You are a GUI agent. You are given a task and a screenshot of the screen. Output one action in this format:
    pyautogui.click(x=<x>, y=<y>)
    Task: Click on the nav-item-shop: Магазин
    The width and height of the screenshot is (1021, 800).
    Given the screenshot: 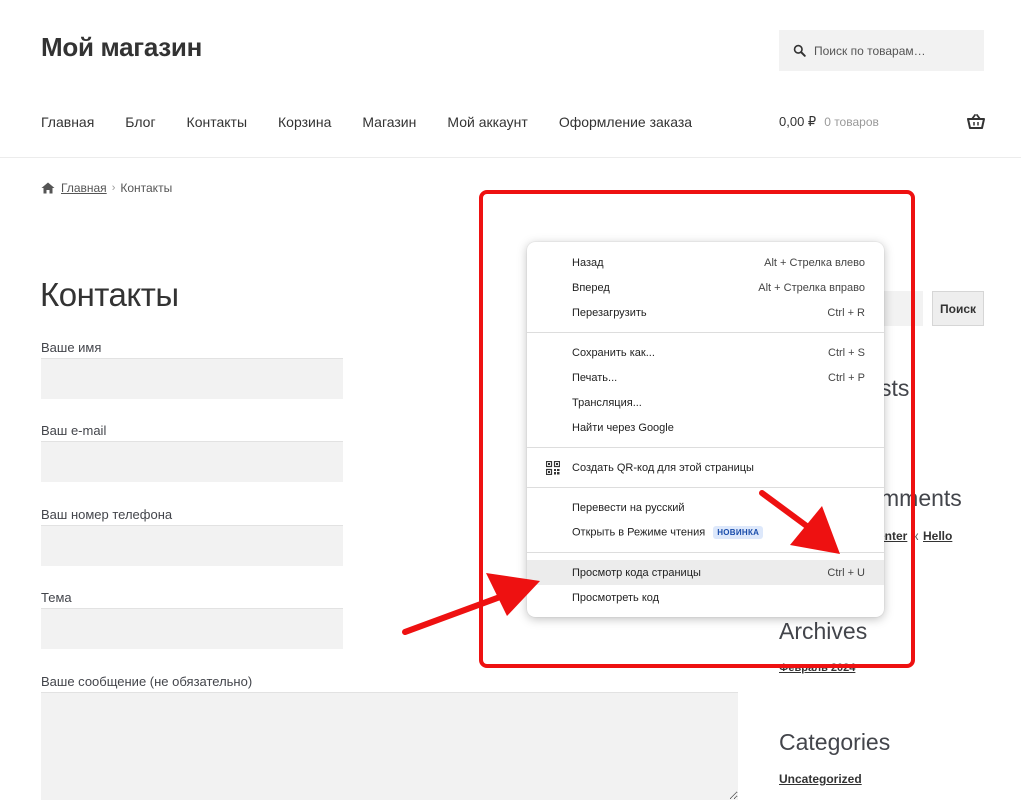 What is the action you would take?
    pyautogui.click(x=389, y=122)
    